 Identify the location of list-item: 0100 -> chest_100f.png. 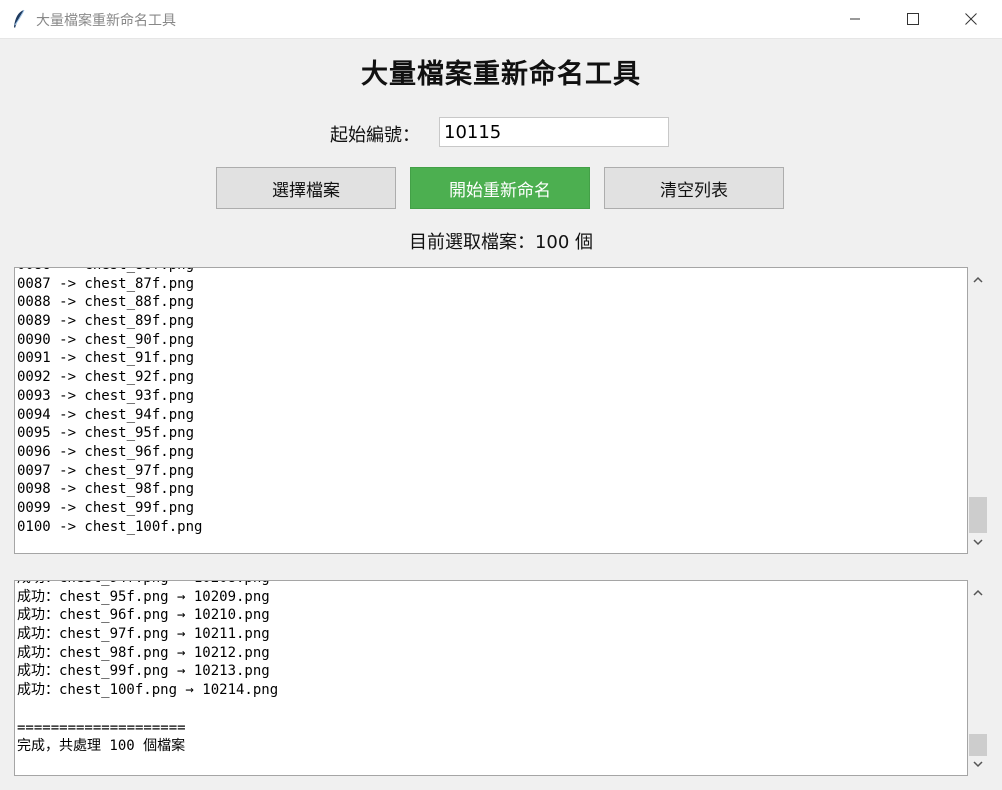
(110, 526).